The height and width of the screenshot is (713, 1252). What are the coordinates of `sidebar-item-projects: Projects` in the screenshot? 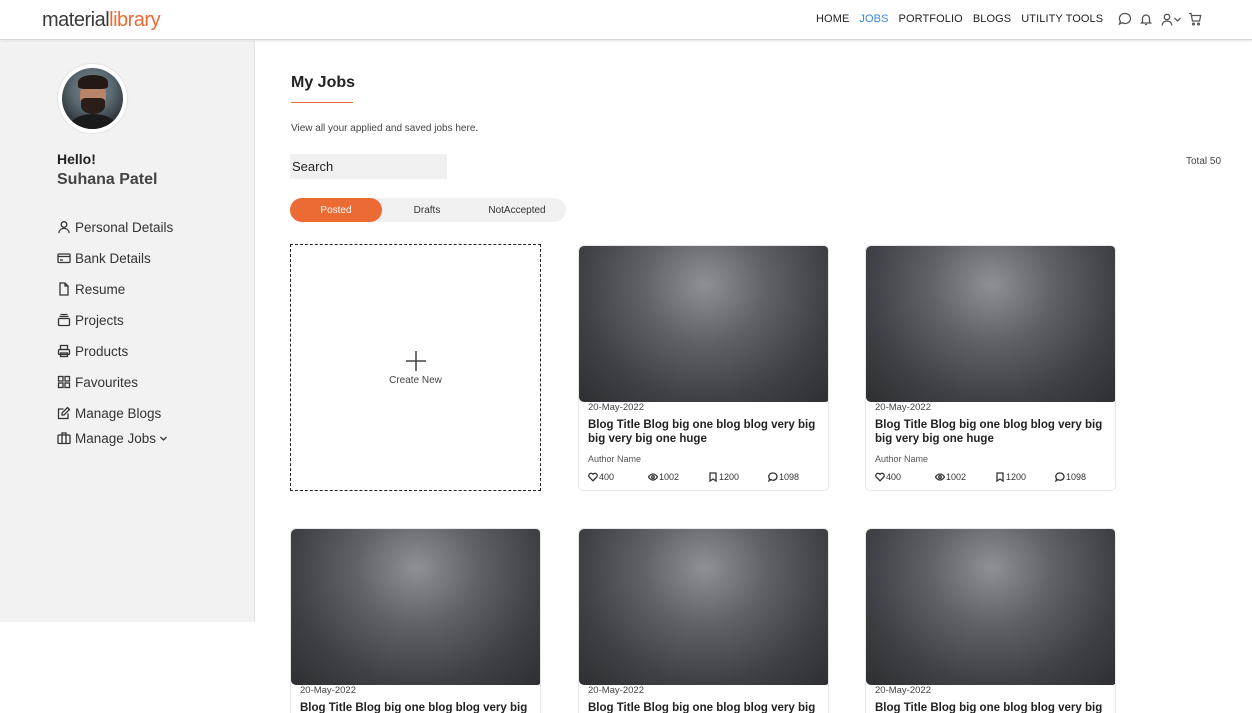 It's located at (115, 320).